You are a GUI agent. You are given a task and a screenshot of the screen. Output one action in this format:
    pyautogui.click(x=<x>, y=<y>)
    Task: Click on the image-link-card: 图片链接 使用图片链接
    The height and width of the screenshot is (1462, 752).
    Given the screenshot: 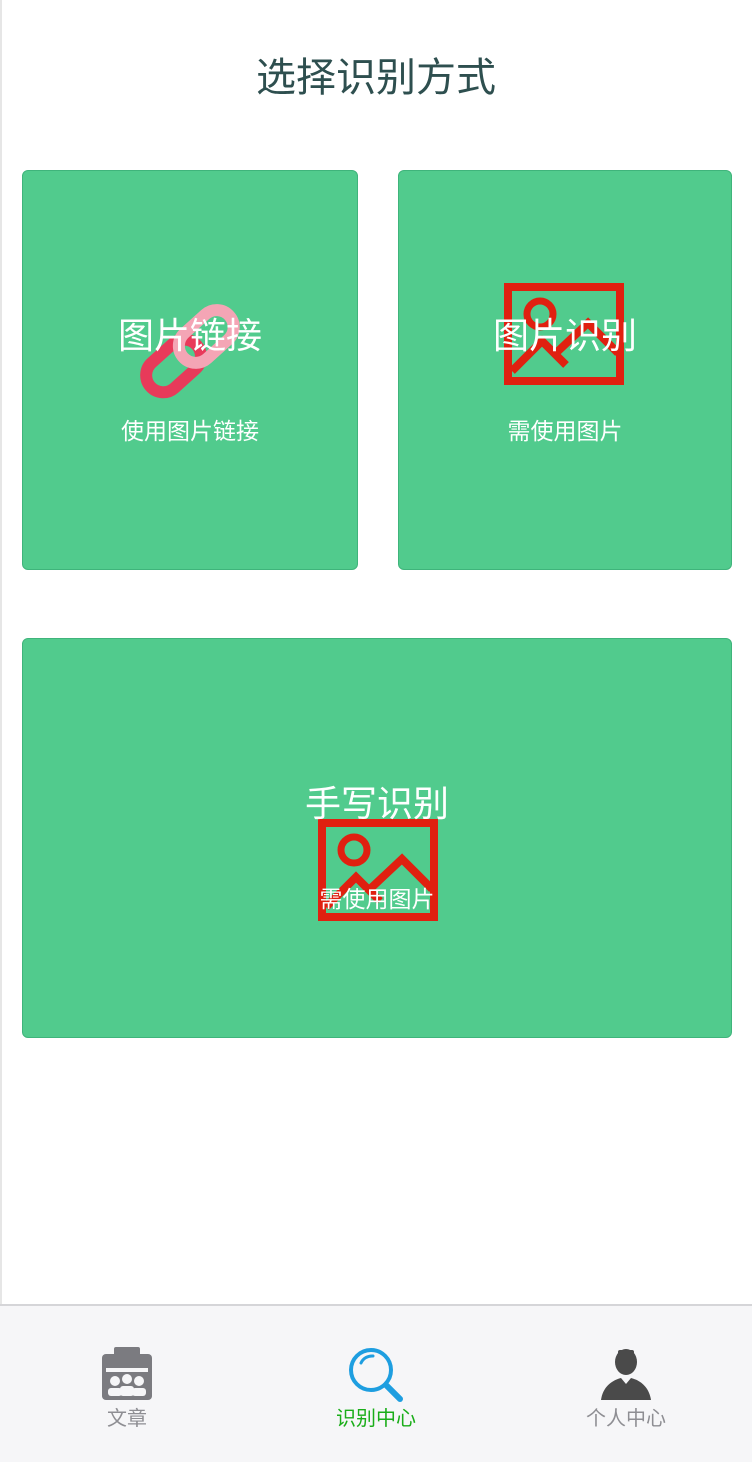 What is the action you would take?
    pyautogui.click(x=190, y=370)
    